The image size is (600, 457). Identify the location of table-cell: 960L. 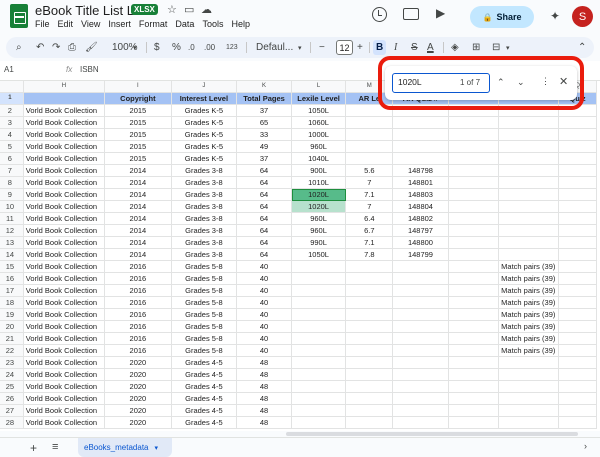
(319, 230).